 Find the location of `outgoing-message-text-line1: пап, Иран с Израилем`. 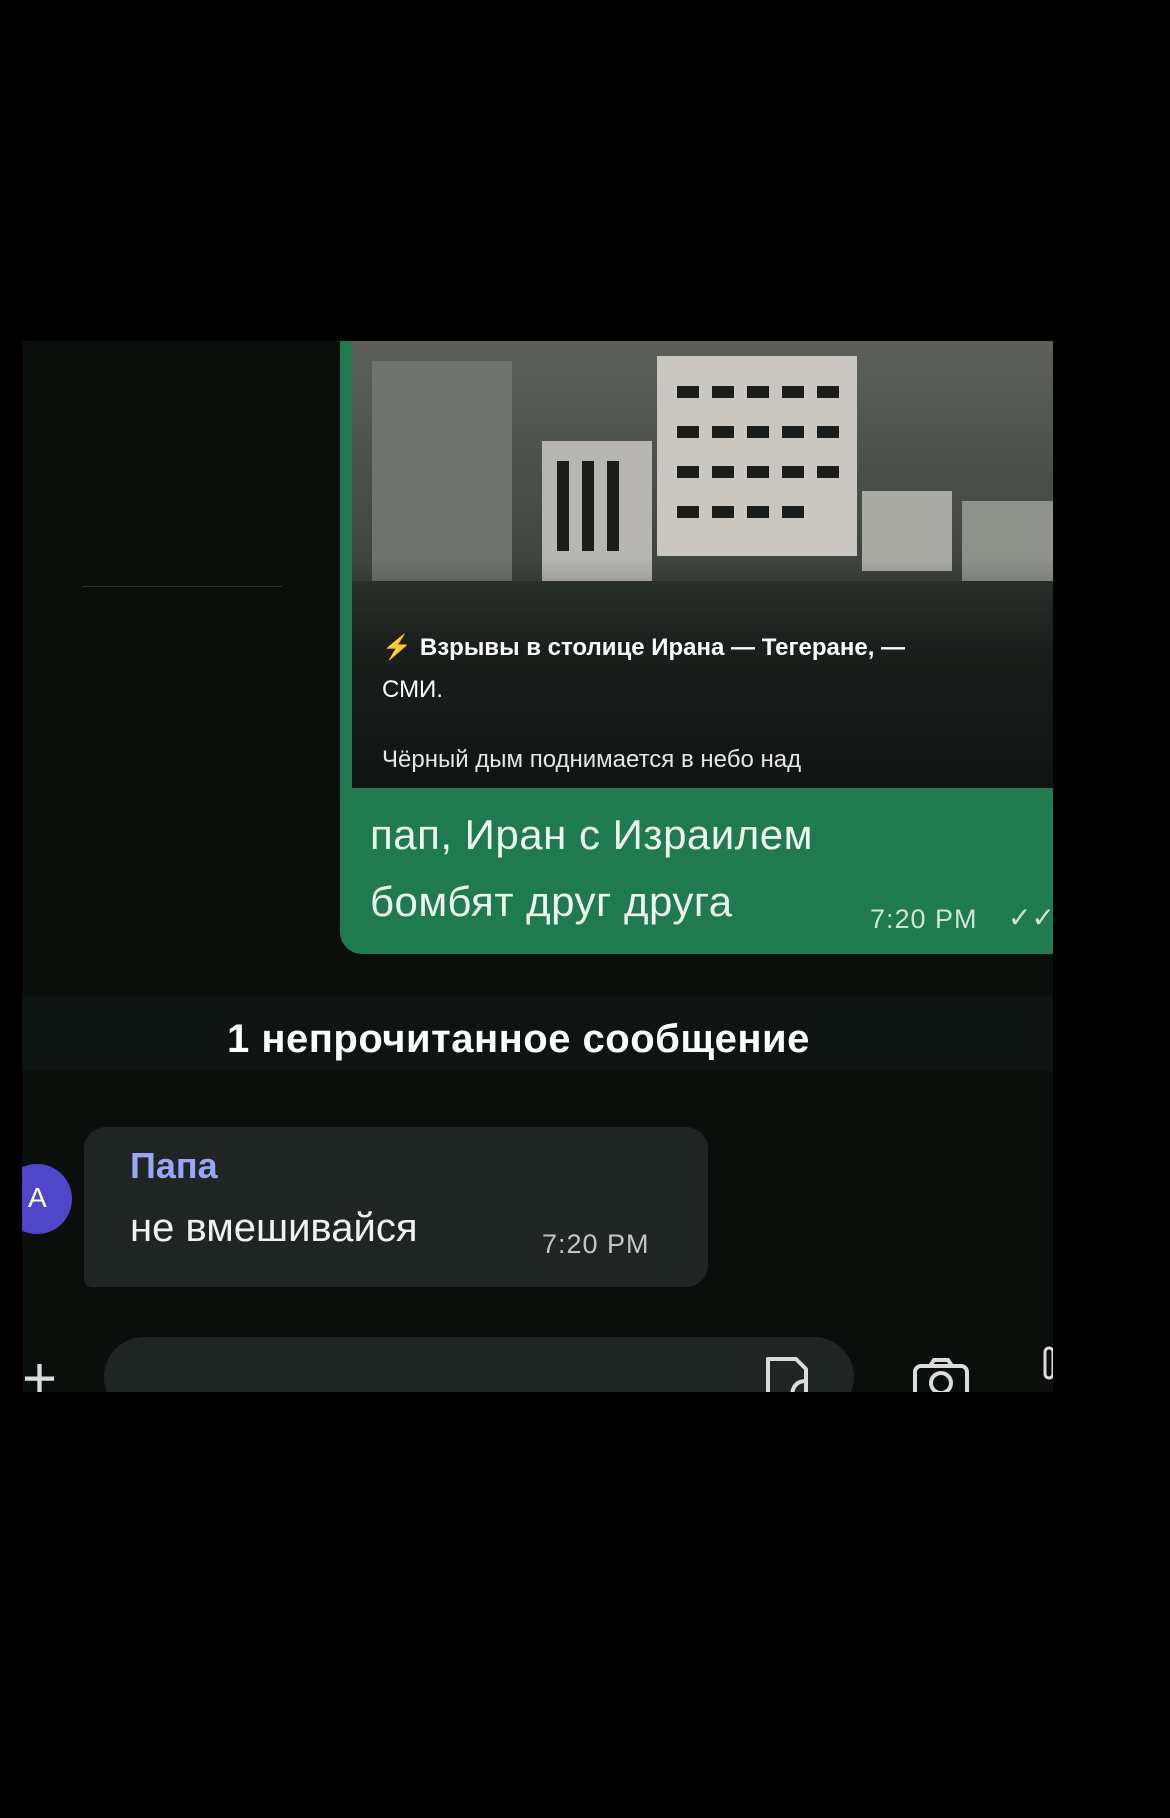

outgoing-message-text-line1: пап, Иран с Израилем is located at coordinates (591, 834).